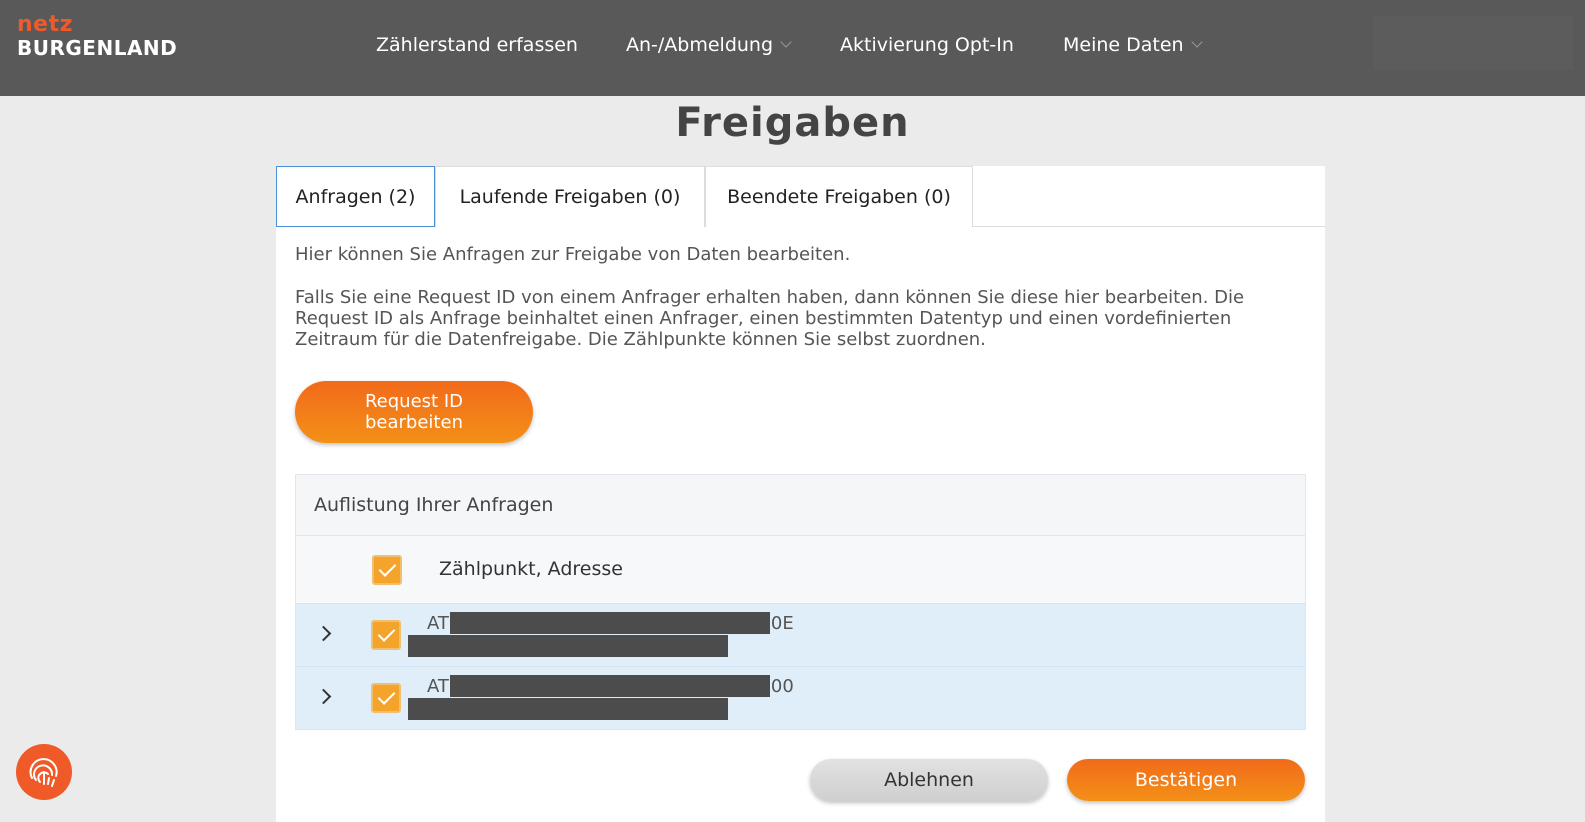 Image resolution: width=1585 pixels, height=822 pixels. What do you see at coordinates (800, 569) in the screenshot?
I see `column-header-row: Zählpunkt, Adresse` at bounding box center [800, 569].